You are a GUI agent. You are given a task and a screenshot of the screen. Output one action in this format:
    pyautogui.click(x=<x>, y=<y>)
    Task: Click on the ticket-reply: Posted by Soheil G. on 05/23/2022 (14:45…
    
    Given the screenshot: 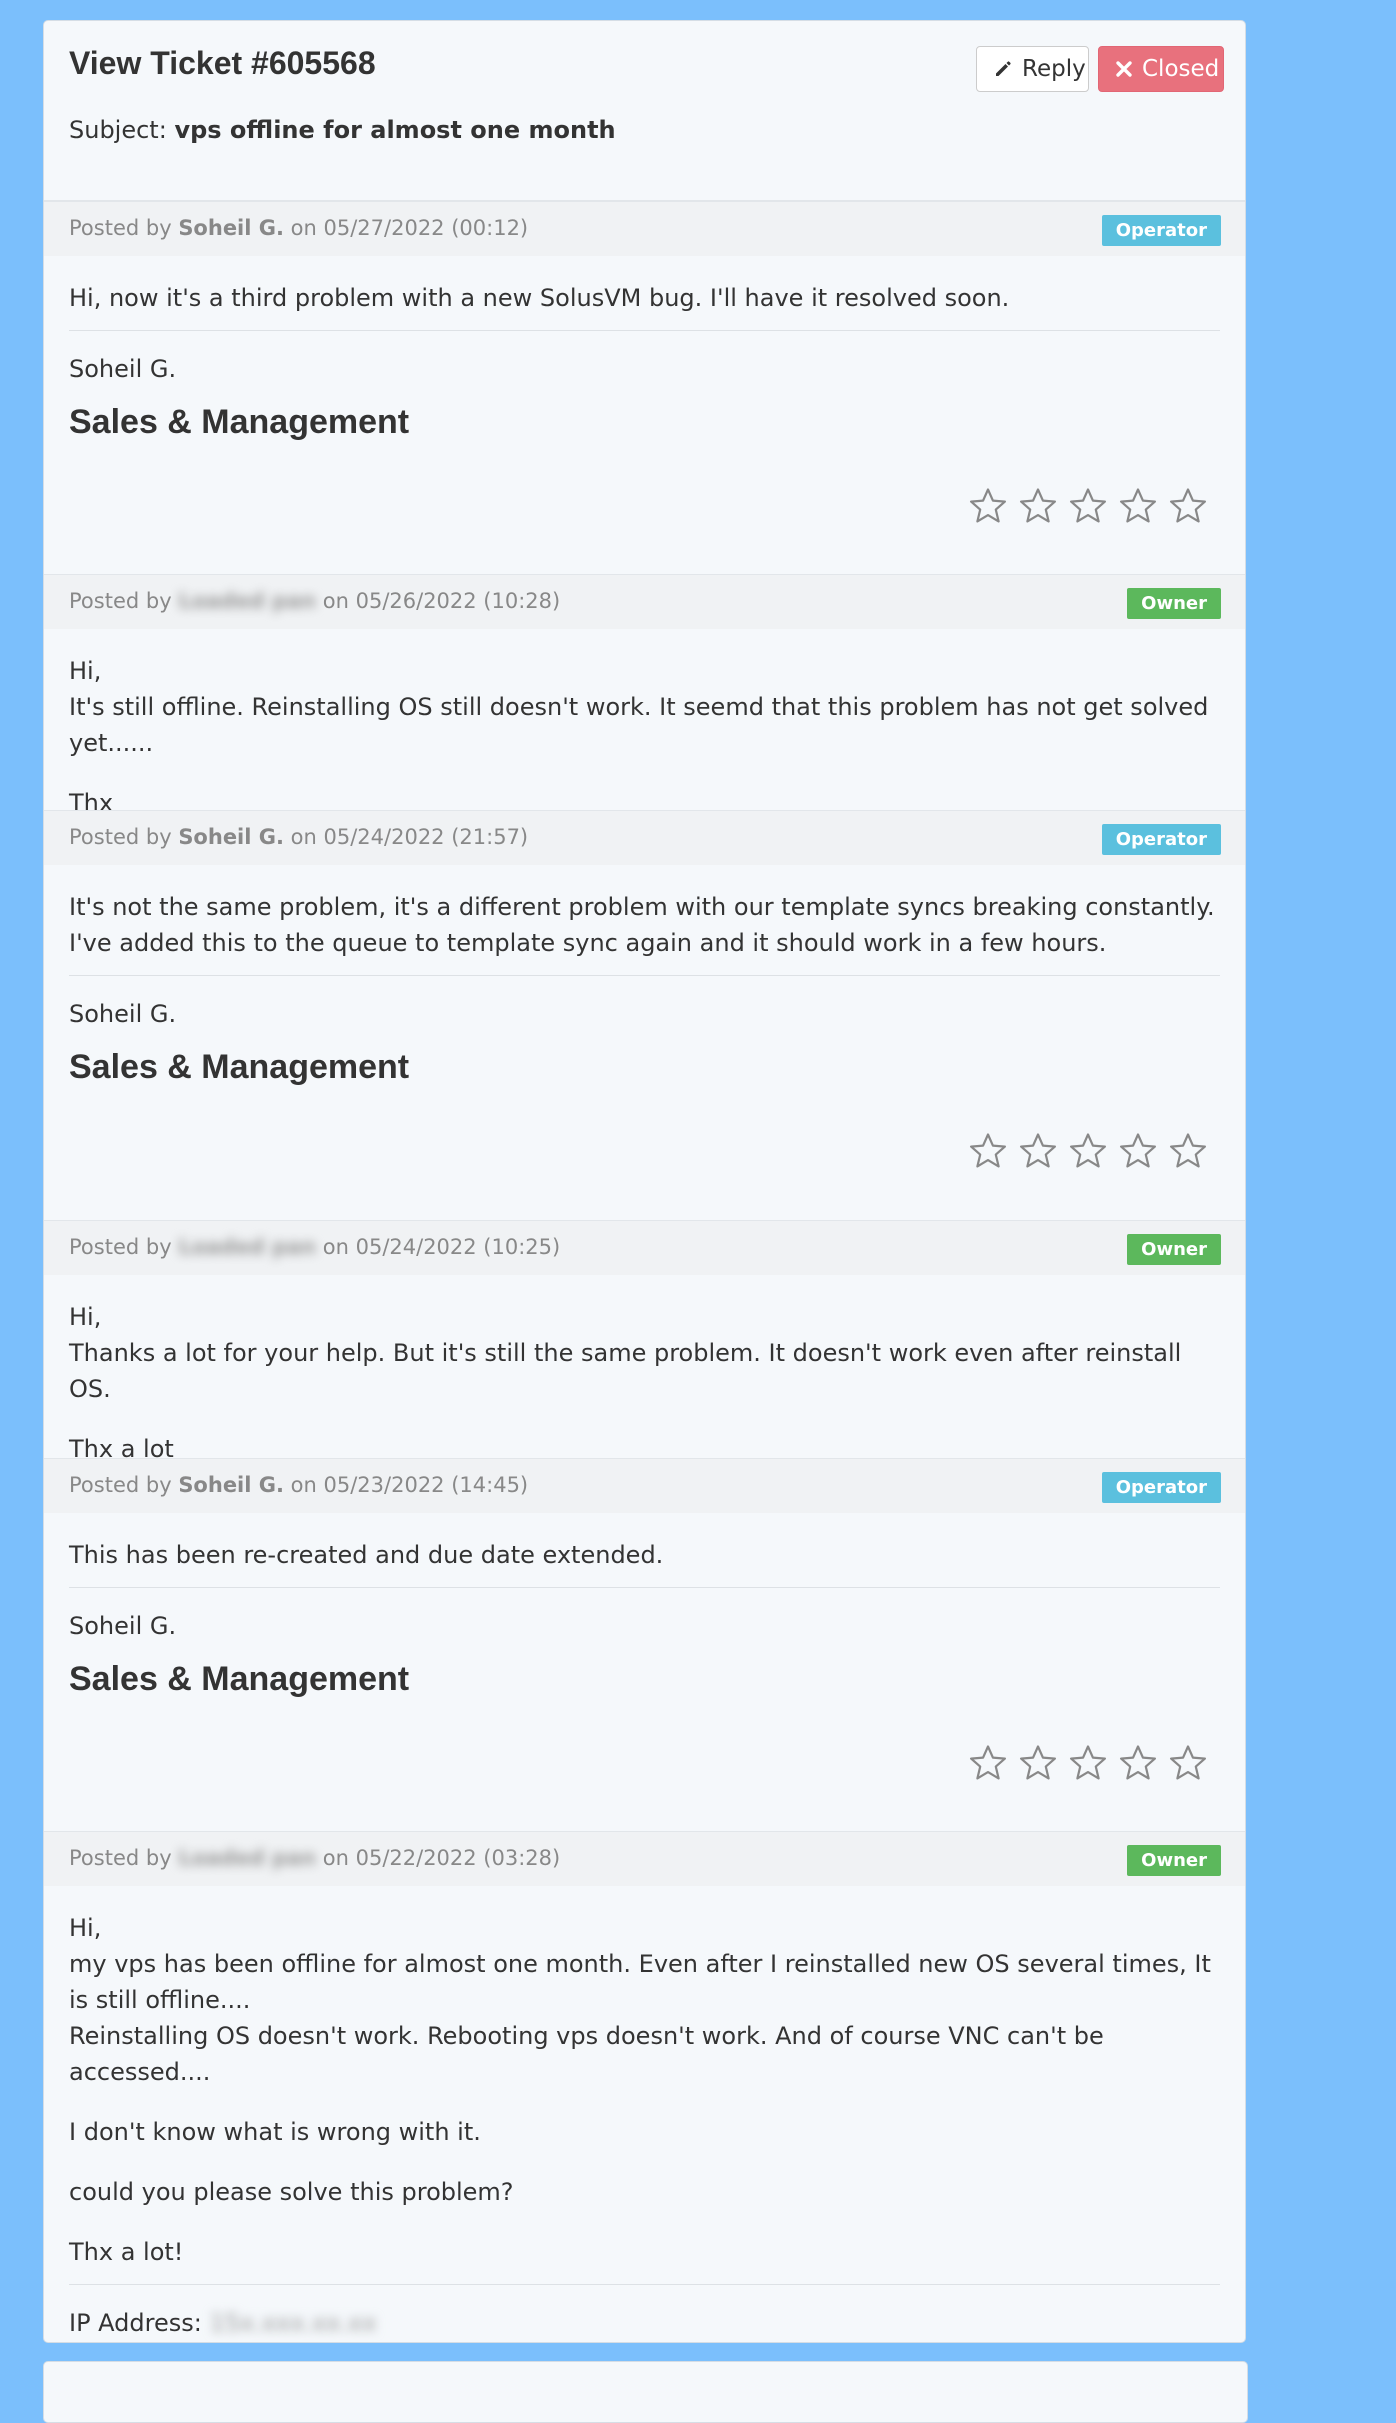 What is the action you would take?
    pyautogui.click(x=644, y=1644)
    